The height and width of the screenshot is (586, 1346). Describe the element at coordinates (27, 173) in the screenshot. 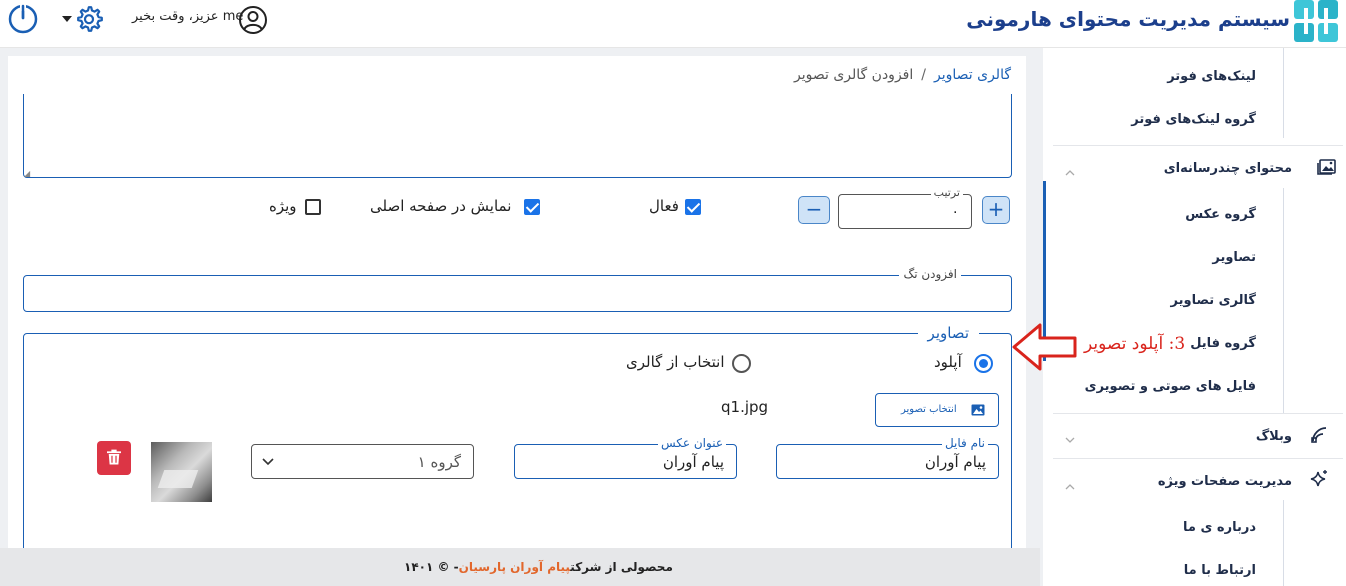

I see `resize-handle-icon: ◢` at that location.